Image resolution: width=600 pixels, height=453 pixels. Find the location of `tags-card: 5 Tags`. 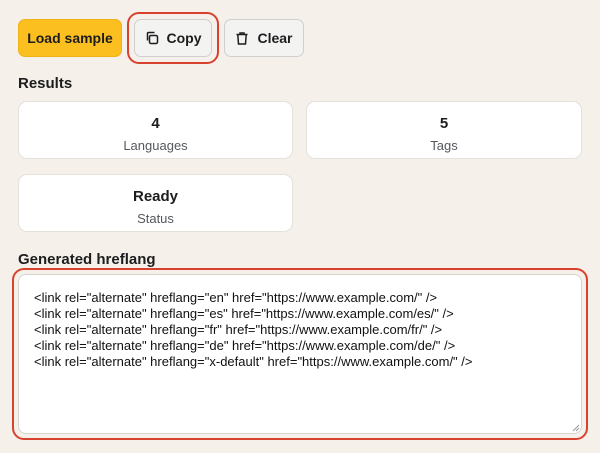

tags-card: 5 Tags is located at coordinates (444, 130).